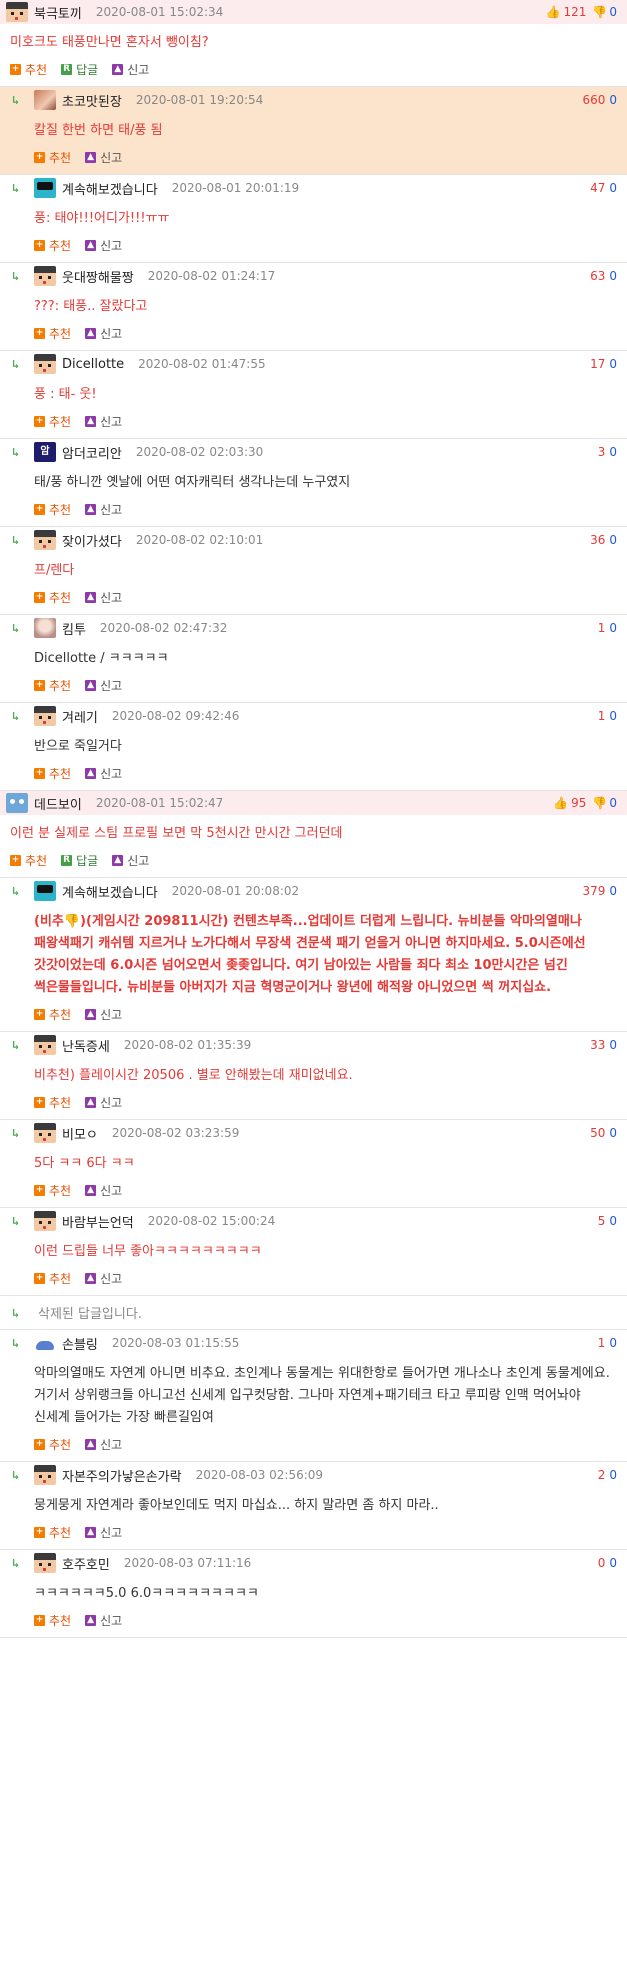 The image size is (627, 1961). Describe the element at coordinates (613, 188) in the screenshot. I see `downvote-count: 0` at that location.